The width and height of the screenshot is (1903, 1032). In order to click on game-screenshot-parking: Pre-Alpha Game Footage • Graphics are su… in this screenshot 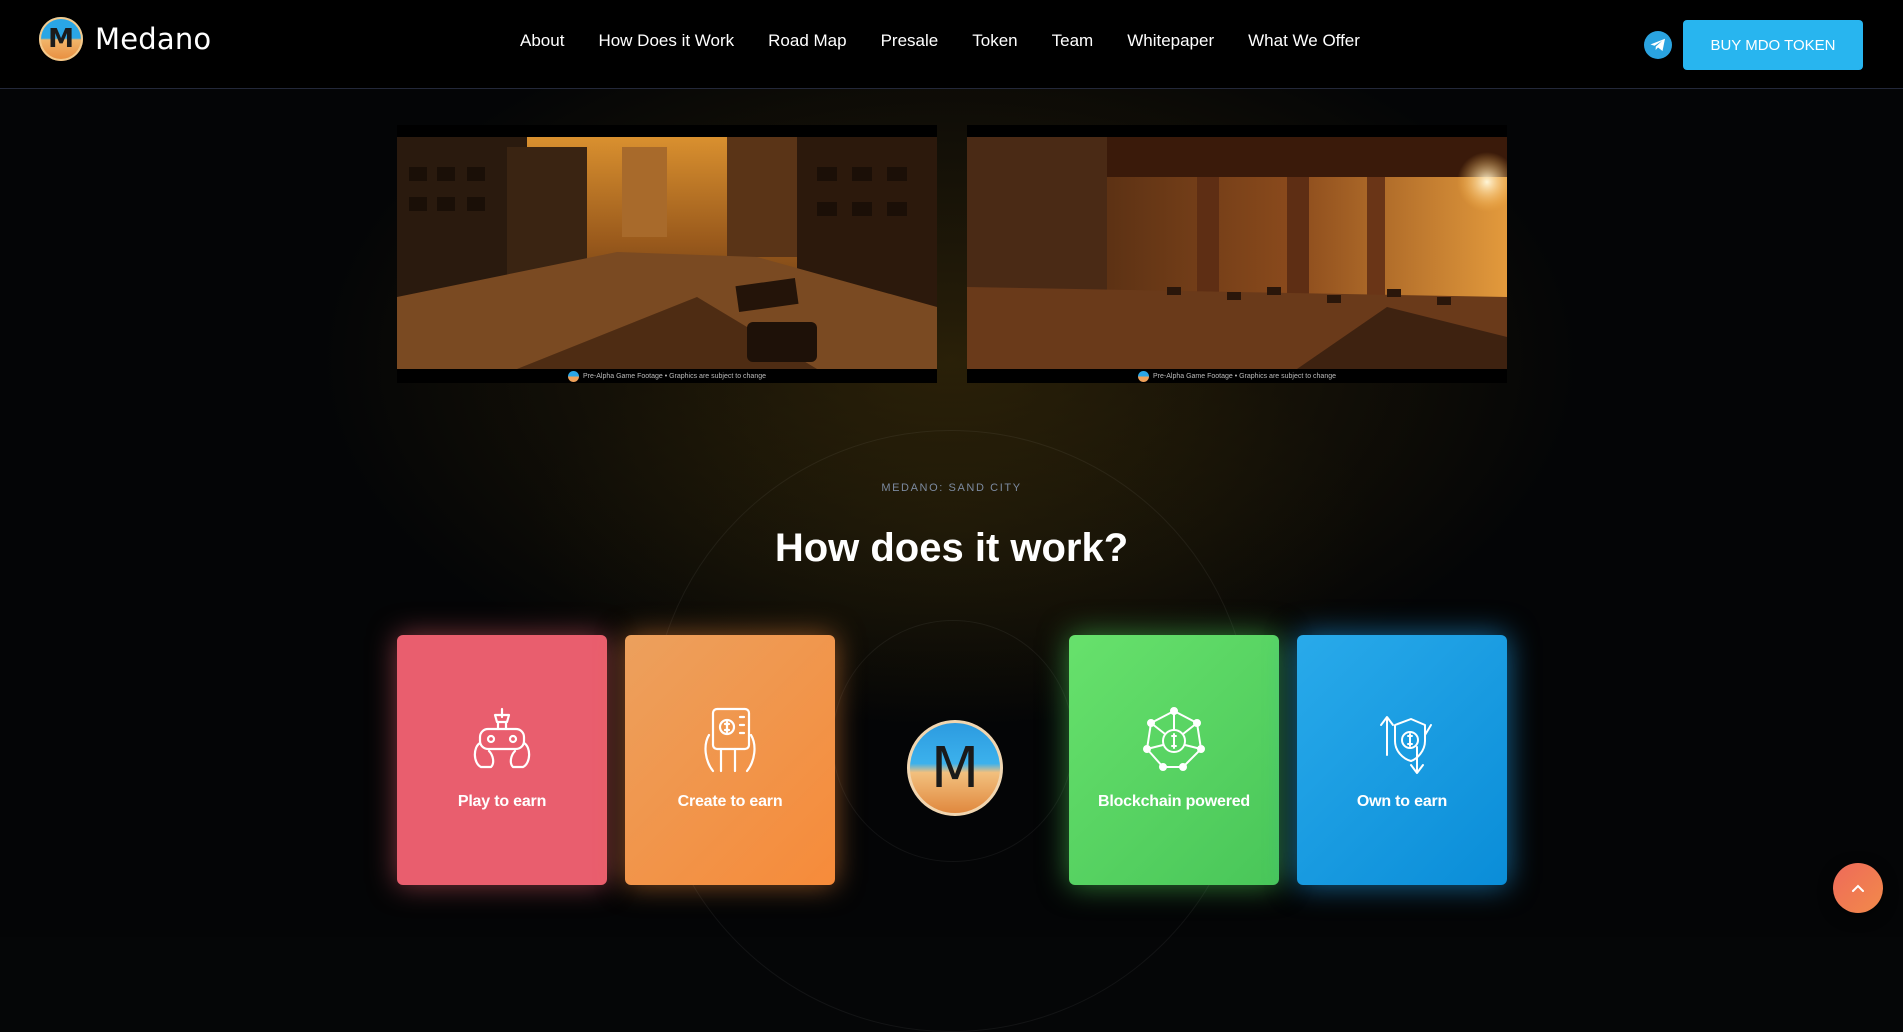, I will do `click(1237, 254)`.